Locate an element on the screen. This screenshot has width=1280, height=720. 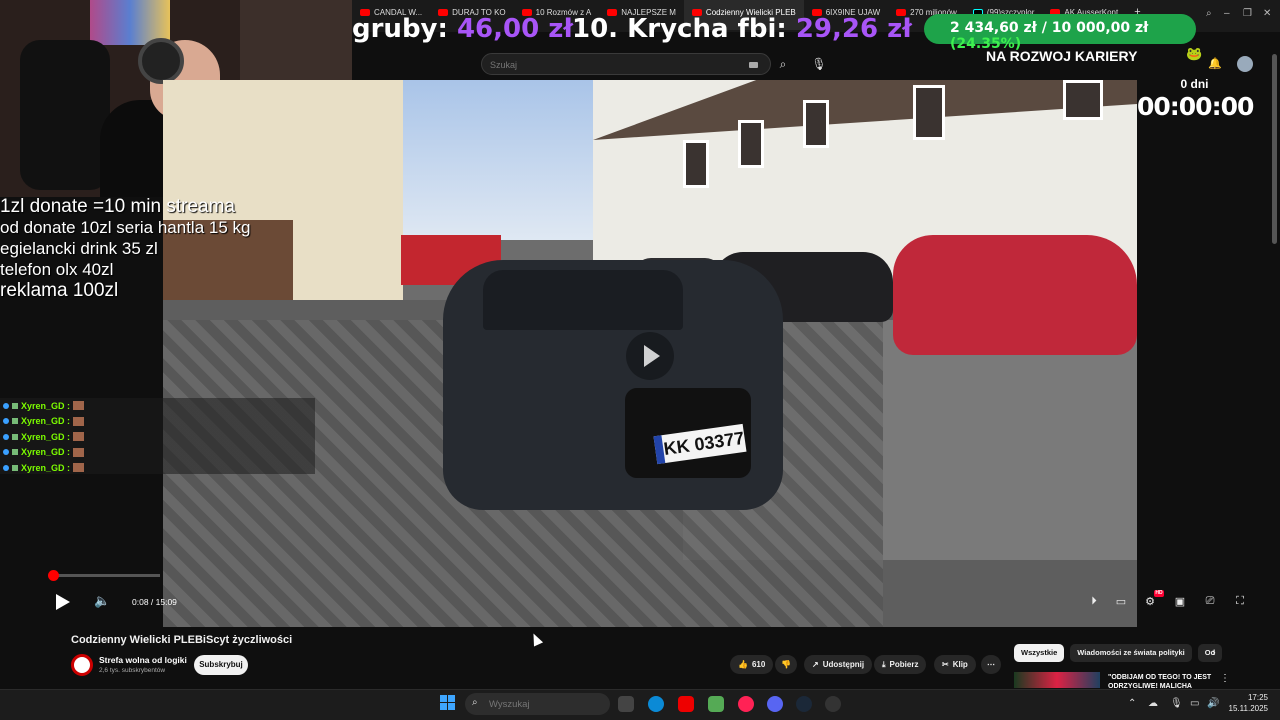
taskbar-search: ⌕ is located at coordinates (537, 704).